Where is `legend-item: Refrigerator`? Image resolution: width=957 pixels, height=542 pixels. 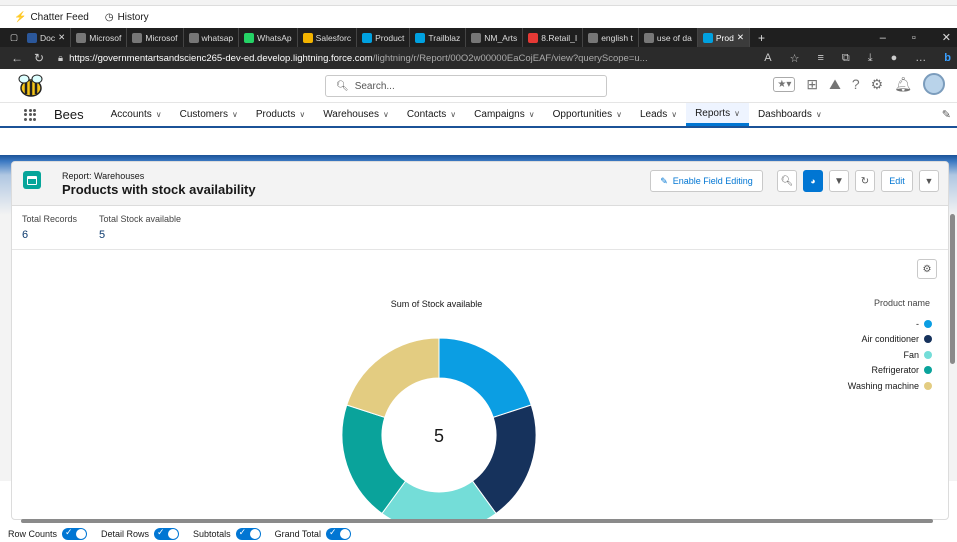 legend-item: Refrigerator is located at coordinates (890, 371).